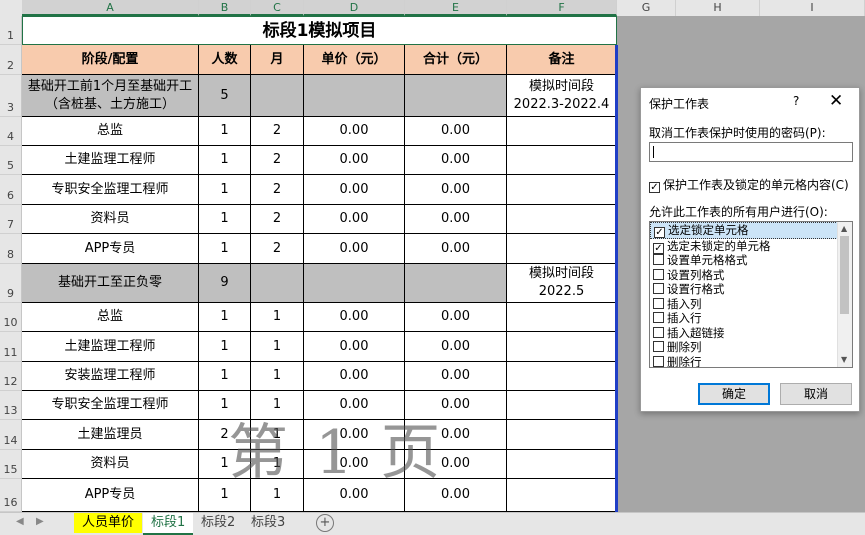  What do you see at coordinates (562, 8) in the screenshot?
I see `column-header-f: F` at bounding box center [562, 8].